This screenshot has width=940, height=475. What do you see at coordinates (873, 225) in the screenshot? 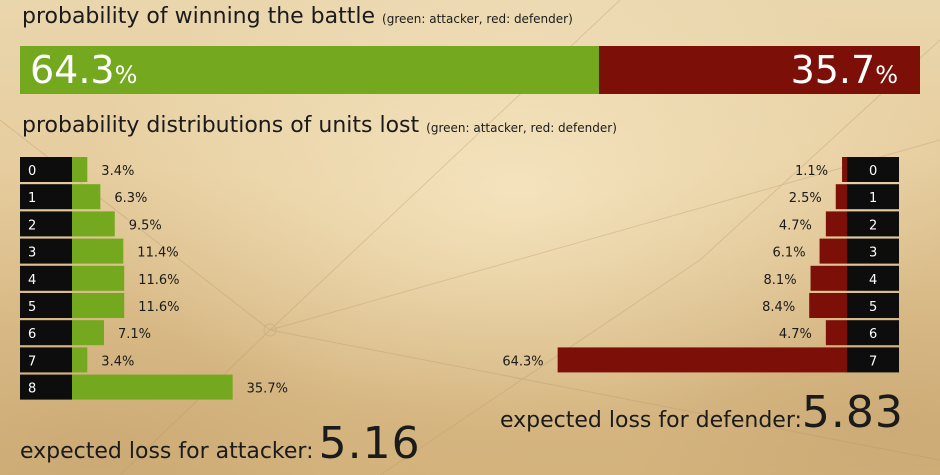
I see `defender-units-lost-label: 2` at bounding box center [873, 225].